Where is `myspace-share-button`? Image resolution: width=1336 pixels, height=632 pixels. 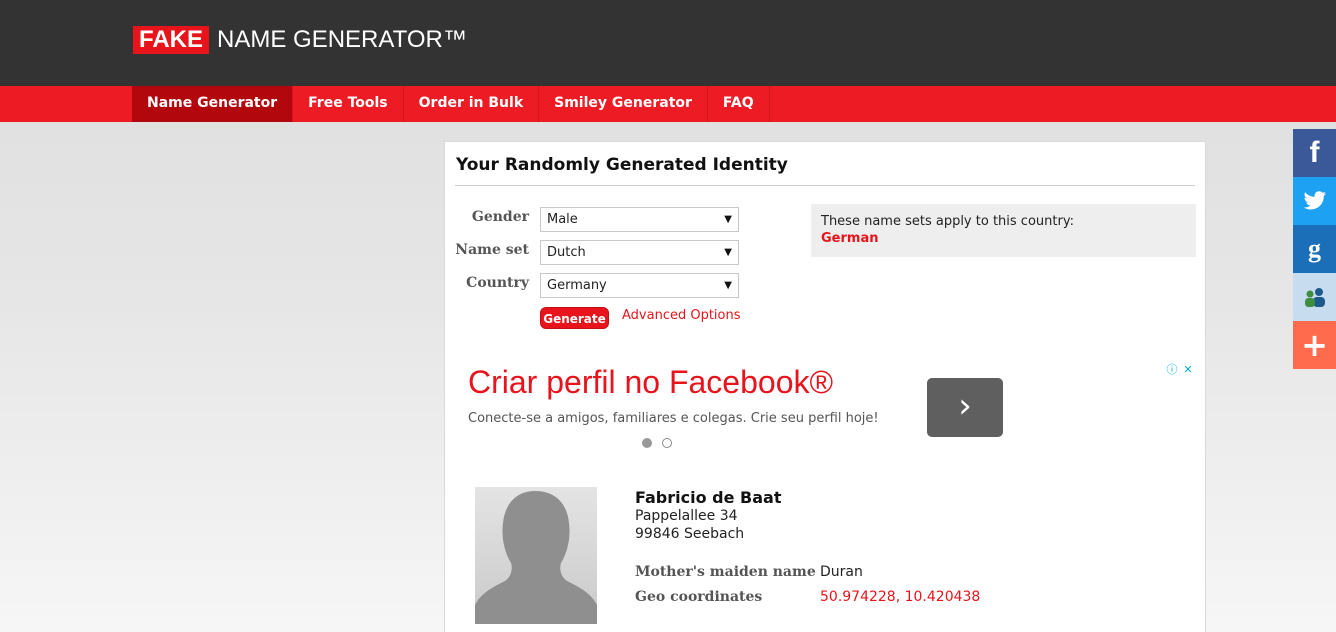
myspace-share-button is located at coordinates (1314, 297).